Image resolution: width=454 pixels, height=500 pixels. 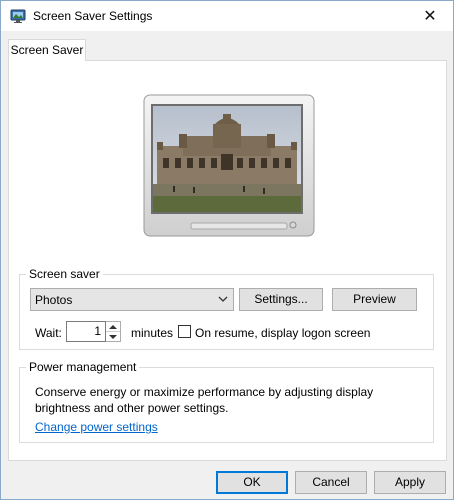 I want to click on screen-saver-app-icon, so click(x=18, y=16).